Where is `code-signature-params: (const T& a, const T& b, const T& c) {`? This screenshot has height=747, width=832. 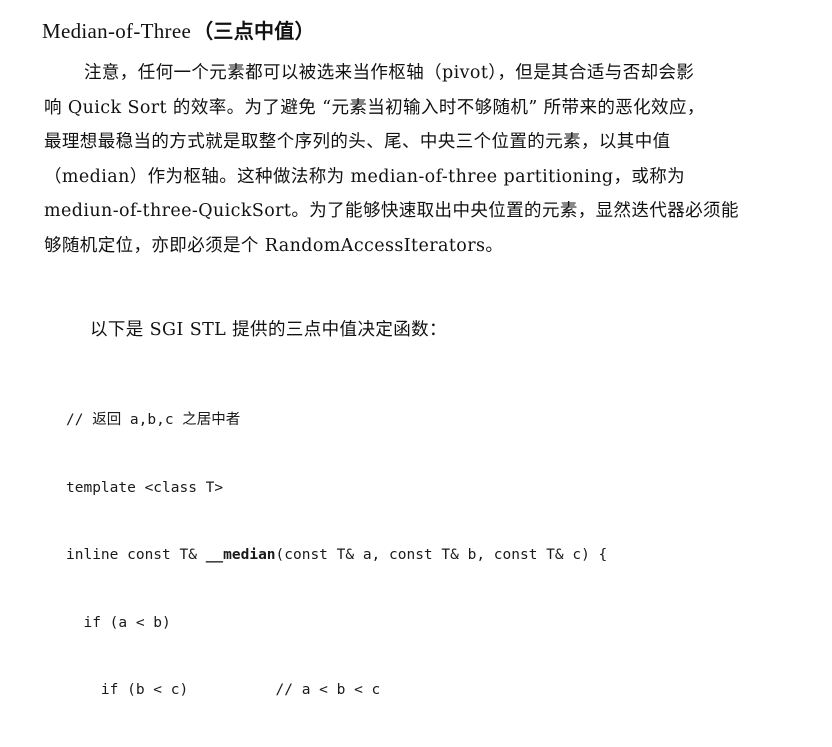 code-signature-params: (const T& a, const T& b, const T& c) { is located at coordinates (441, 555).